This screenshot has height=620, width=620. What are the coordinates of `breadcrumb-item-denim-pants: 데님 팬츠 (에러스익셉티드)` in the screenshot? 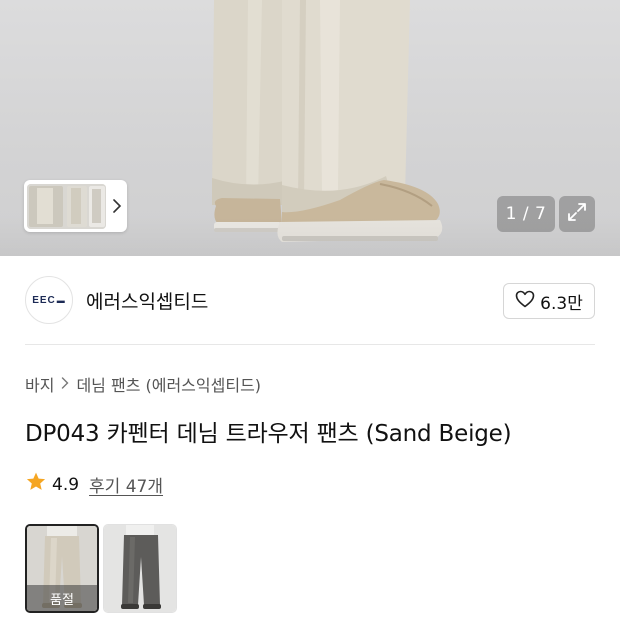 It's located at (168, 384).